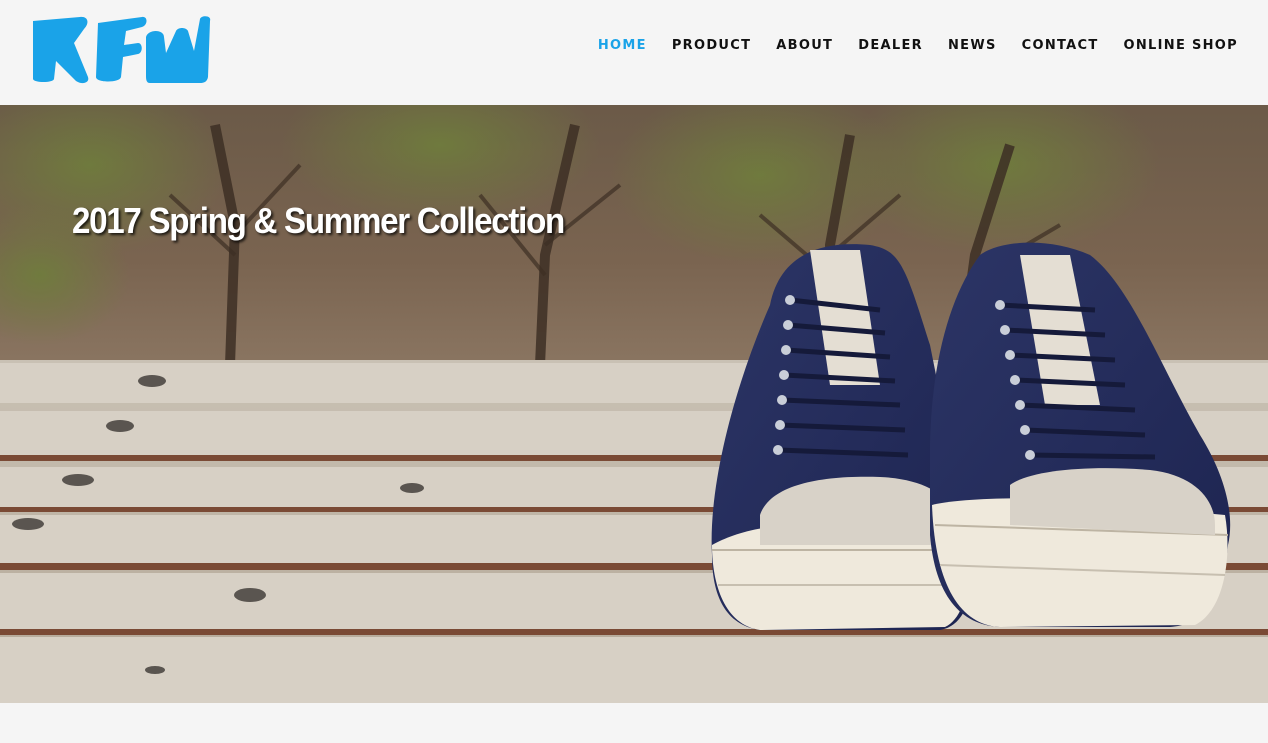 The image size is (1268, 743). I want to click on rfw-logo-icon, so click(122, 50).